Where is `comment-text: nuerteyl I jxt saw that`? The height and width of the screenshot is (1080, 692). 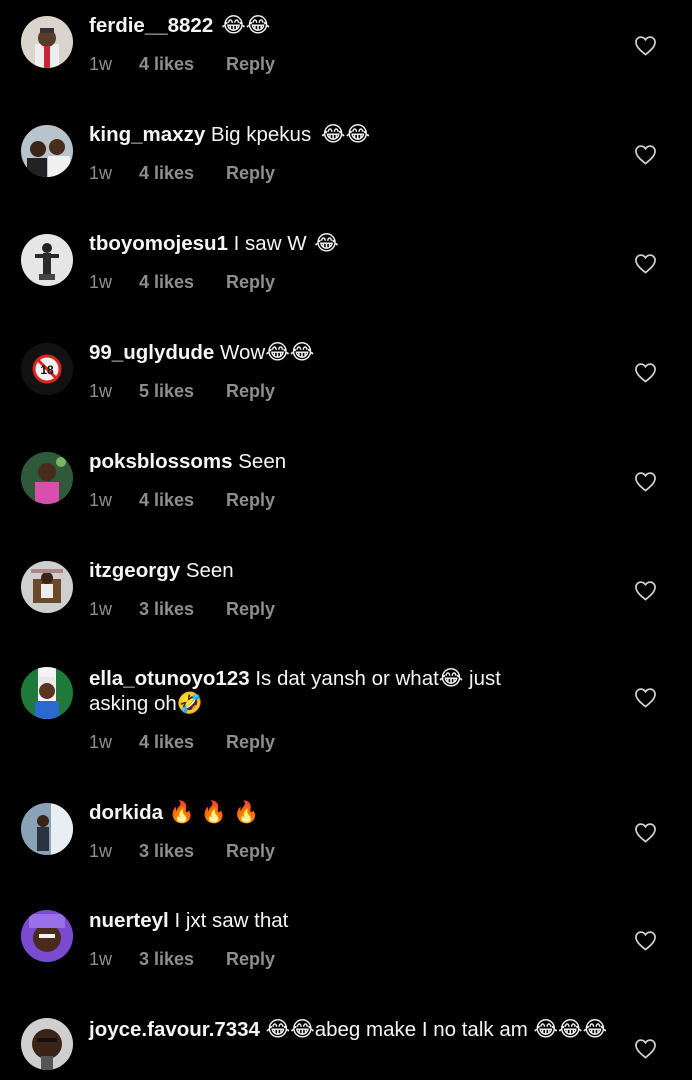 comment-text: nuerteyl I jxt saw that is located at coordinates (339, 920).